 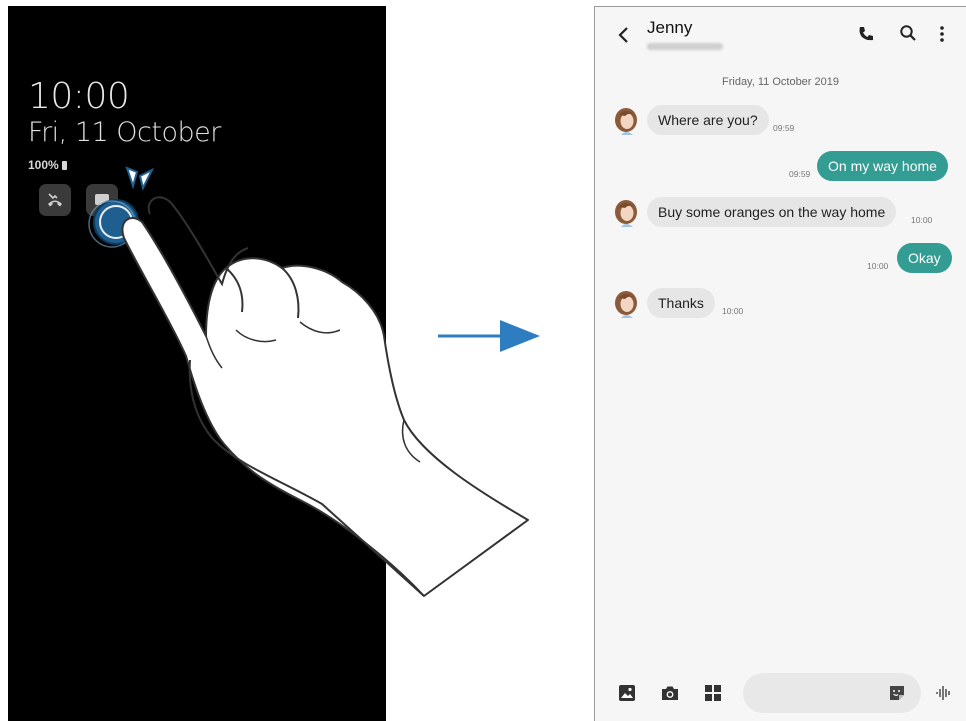 What do you see at coordinates (908, 33) in the screenshot?
I see `search-icon` at bounding box center [908, 33].